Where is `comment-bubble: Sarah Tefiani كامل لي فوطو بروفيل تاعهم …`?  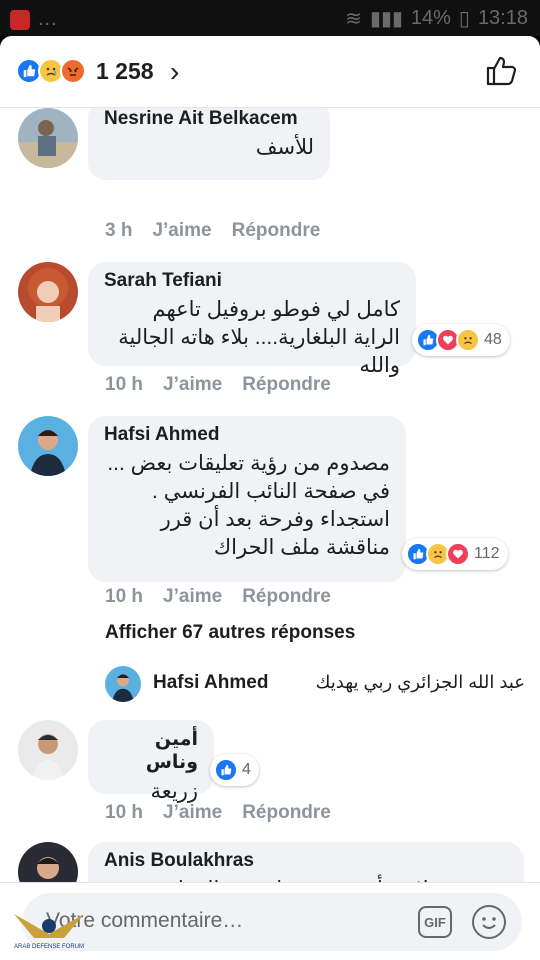 comment-bubble: Sarah Tefiani كامل لي فوطو بروفيل تاعهم … is located at coordinates (252, 319).